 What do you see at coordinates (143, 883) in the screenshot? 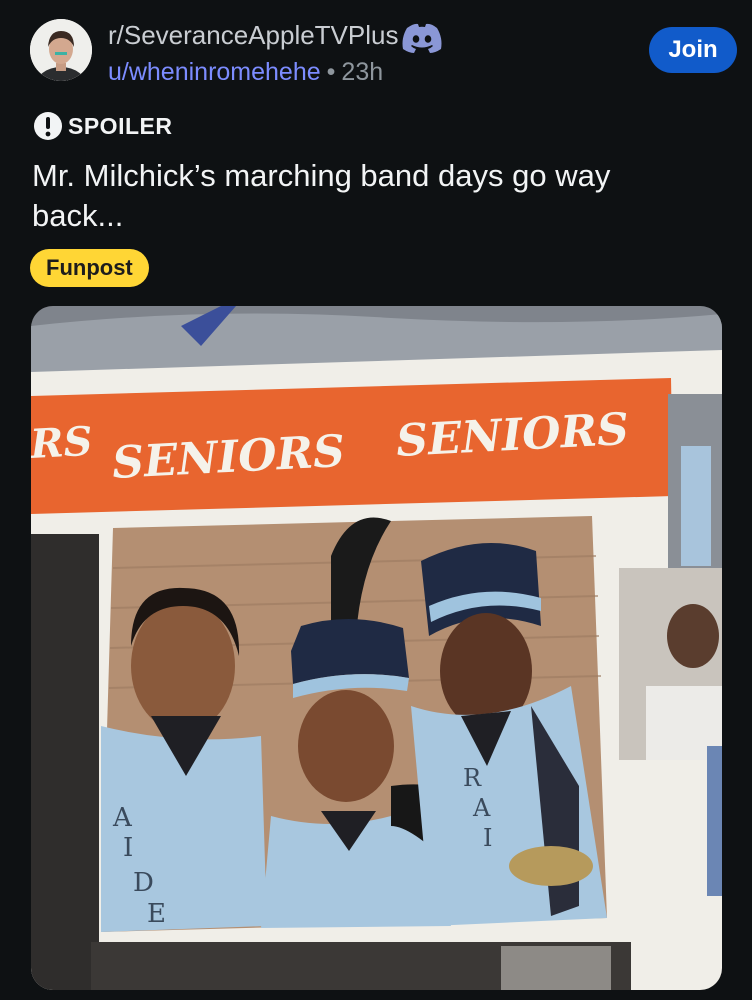
I see `jacket-letter-left-3: D` at bounding box center [143, 883].